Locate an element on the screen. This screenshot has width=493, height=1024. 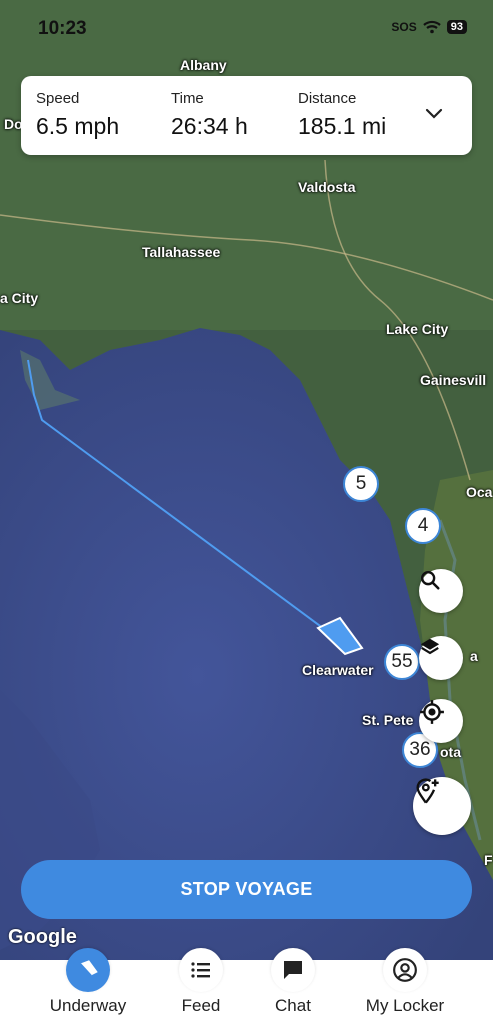
place-label: St. Pete is located at coordinates (388, 720).